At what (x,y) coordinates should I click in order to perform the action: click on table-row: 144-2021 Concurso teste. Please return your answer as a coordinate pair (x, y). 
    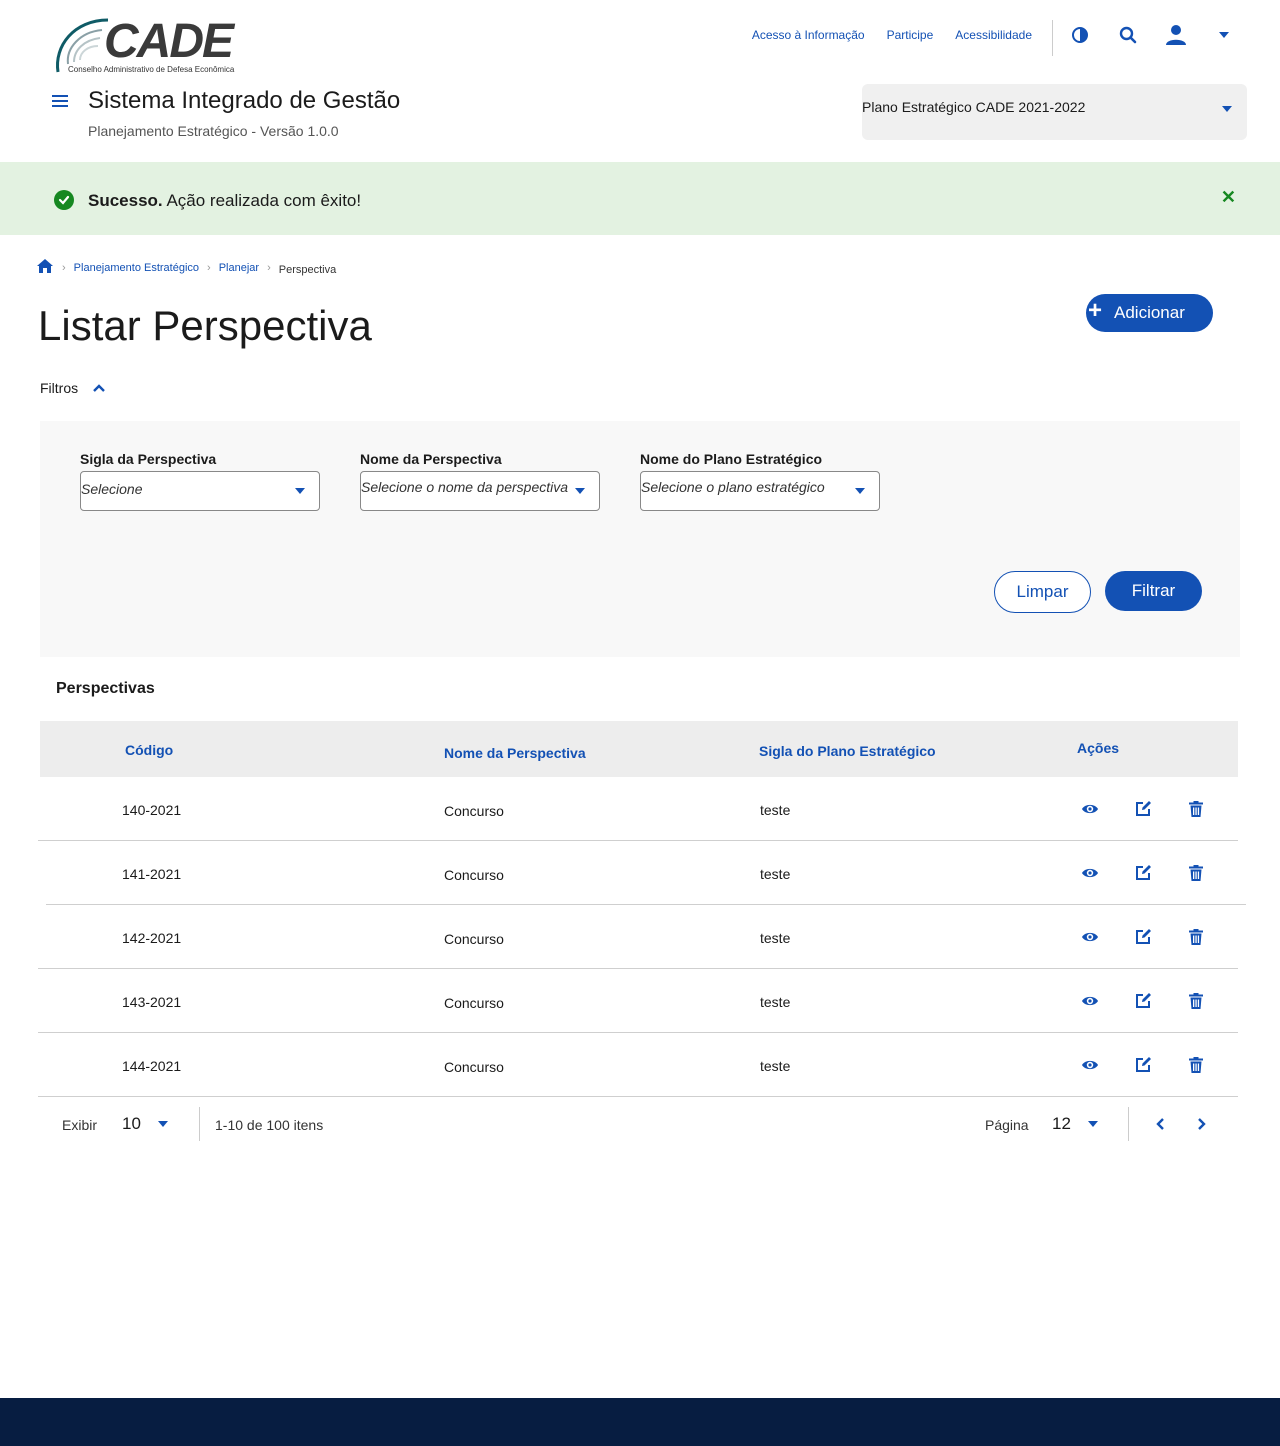
    Looking at the image, I should click on (638, 1065).